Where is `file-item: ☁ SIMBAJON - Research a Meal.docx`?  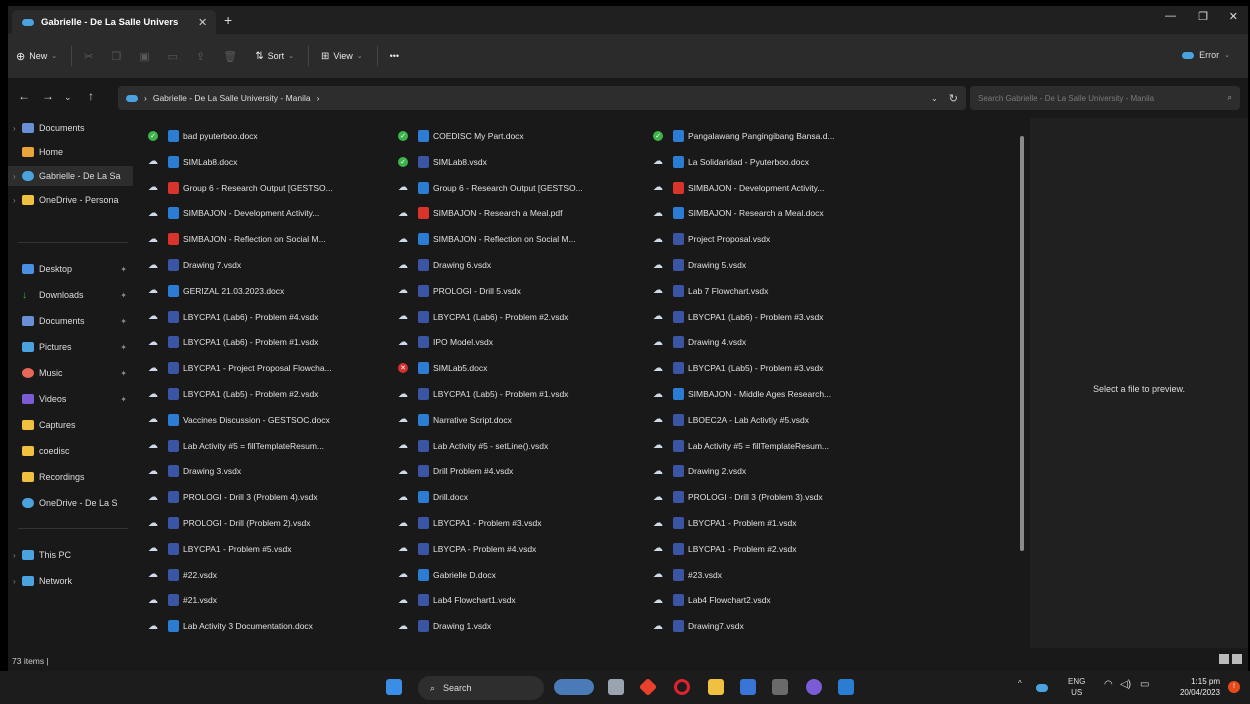
file-item: ☁ SIMBAJON - Research a Meal.docx is located at coordinates (775, 213).